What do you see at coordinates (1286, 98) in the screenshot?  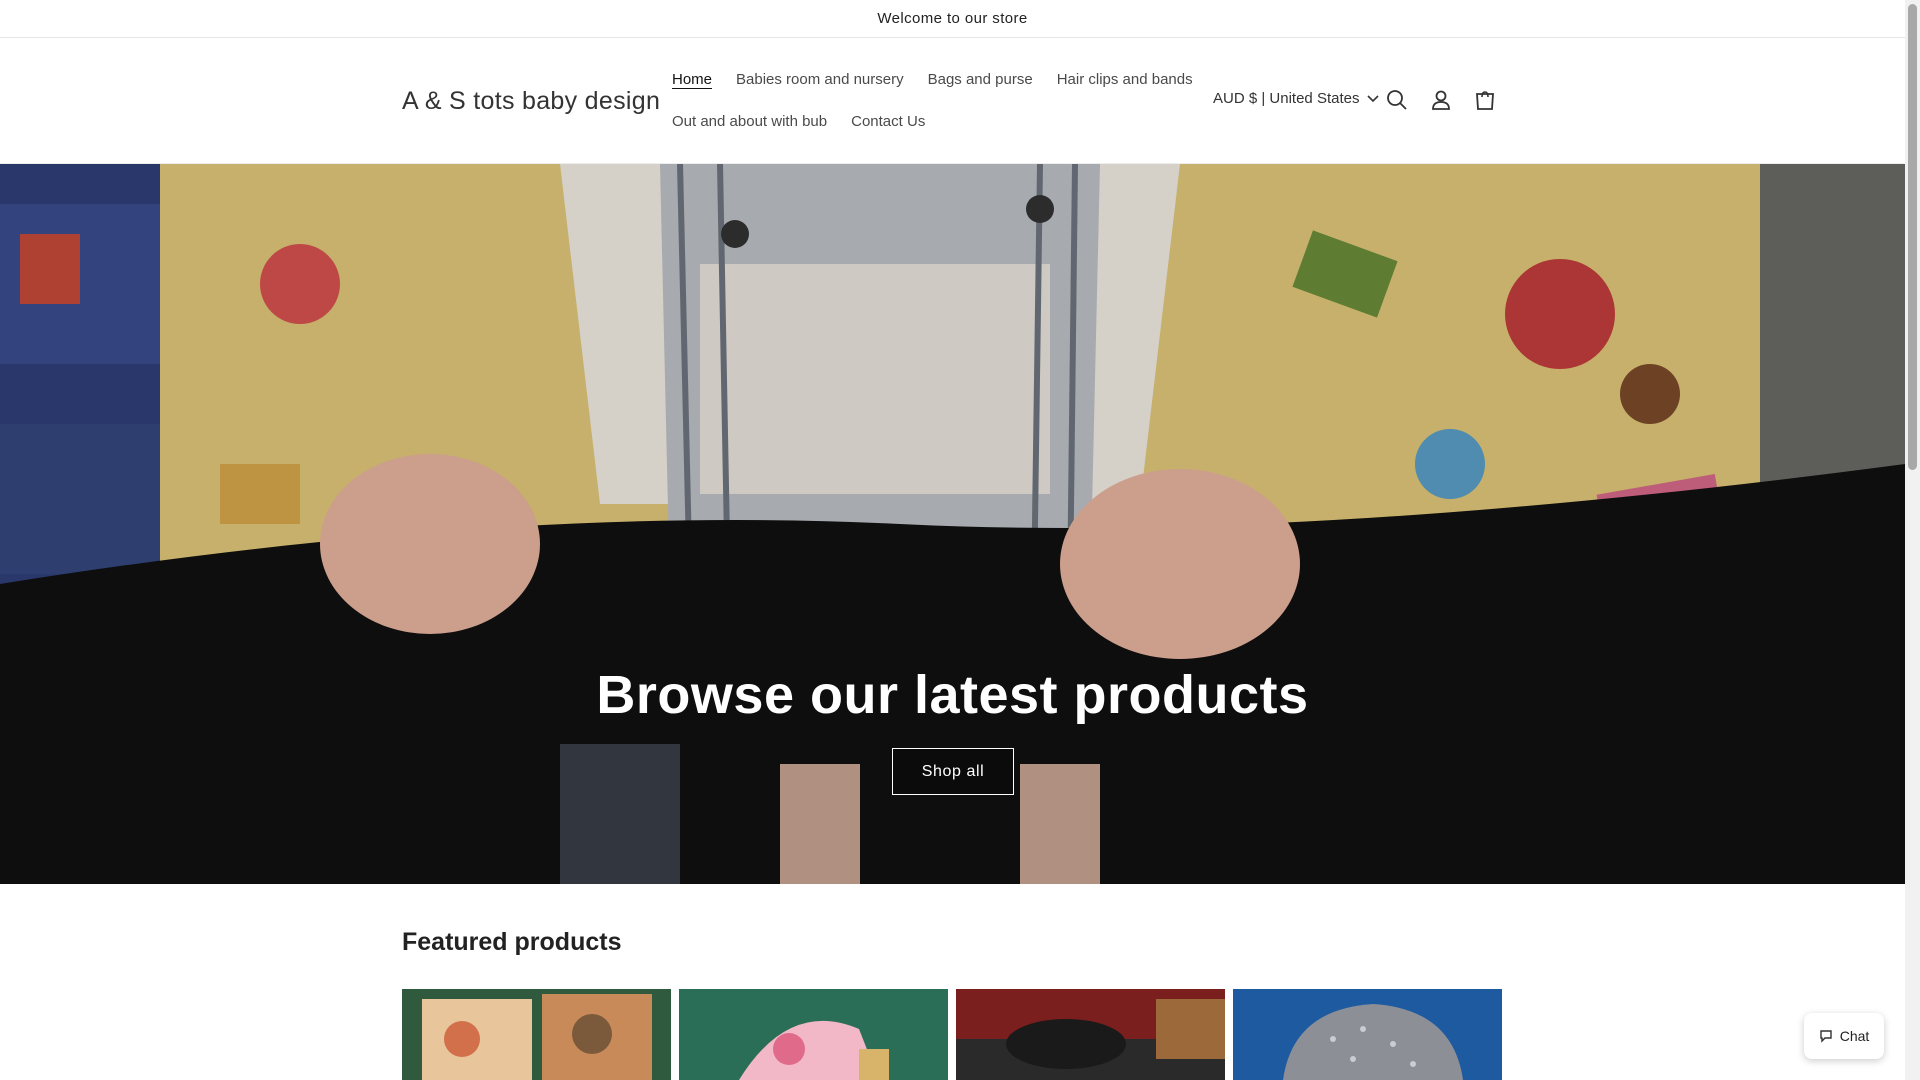 I see `currency-label: AUD $ | United States` at bounding box center [1286, 98].